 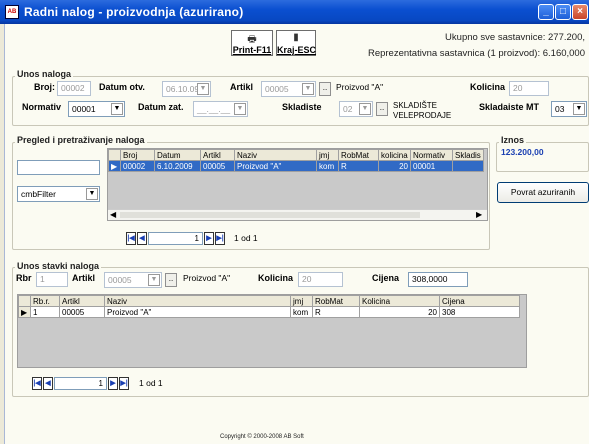 What do you see at coordinates (74, 88) in the screenshot?
I see `broj-field: 00002` at bounding box center [74, 88].